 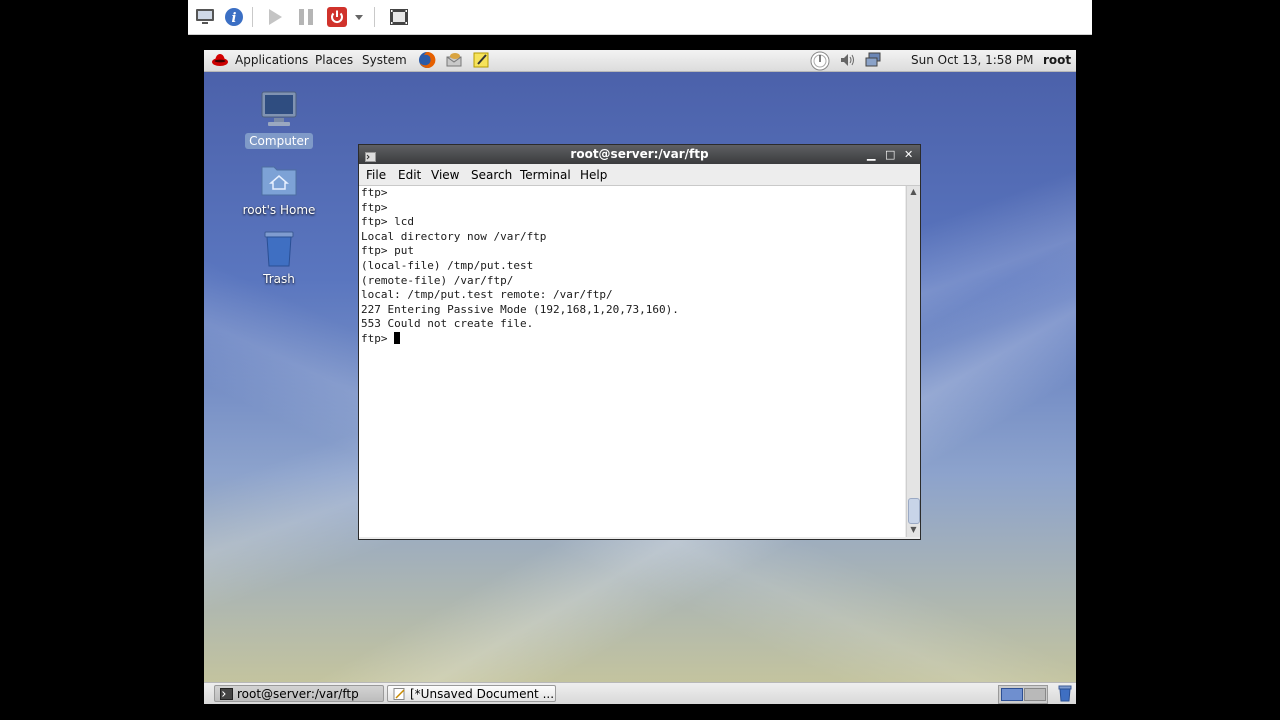 I want to click on volume-icon, so click(x=848, y=60).